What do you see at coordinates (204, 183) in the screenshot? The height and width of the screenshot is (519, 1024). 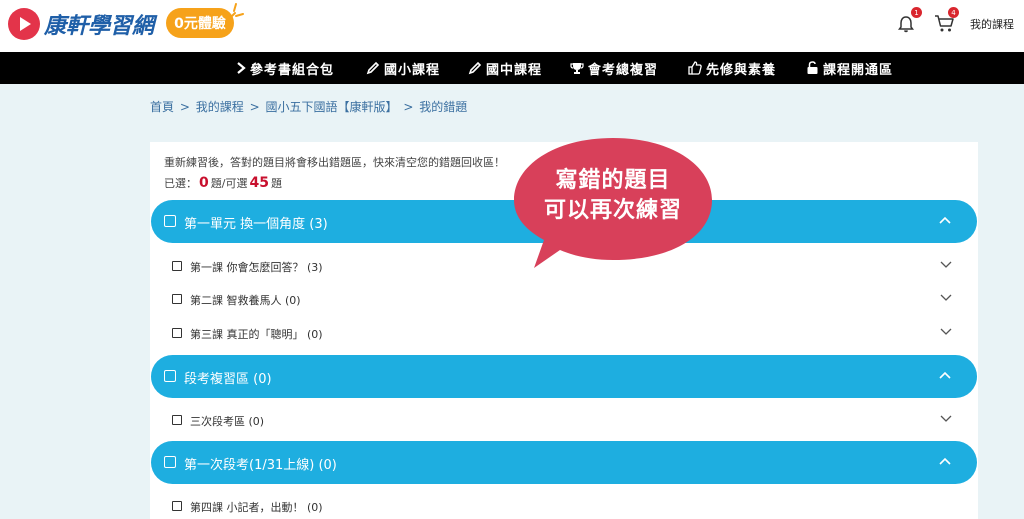 I see `selected-count: 0` at bounding box center [204, 183].